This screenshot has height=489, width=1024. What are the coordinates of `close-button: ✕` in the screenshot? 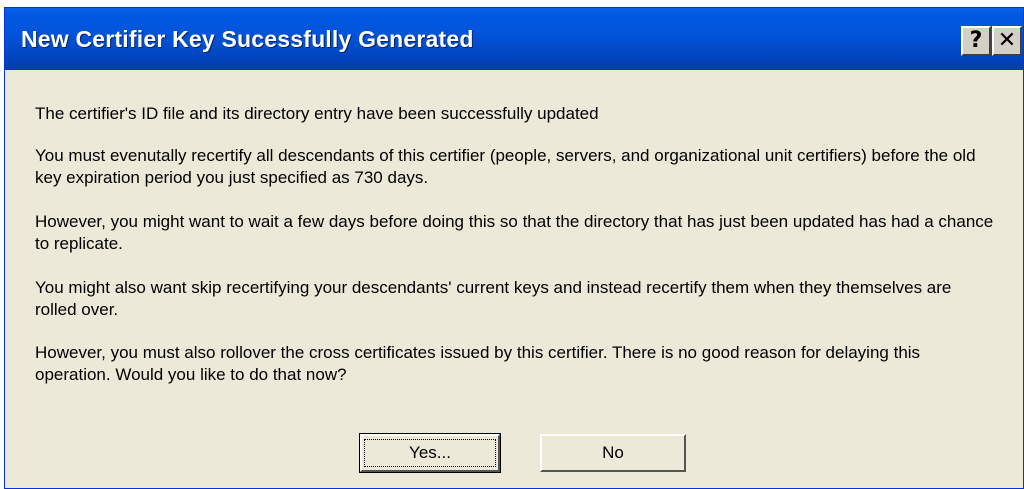 It's located at (1007, 41).